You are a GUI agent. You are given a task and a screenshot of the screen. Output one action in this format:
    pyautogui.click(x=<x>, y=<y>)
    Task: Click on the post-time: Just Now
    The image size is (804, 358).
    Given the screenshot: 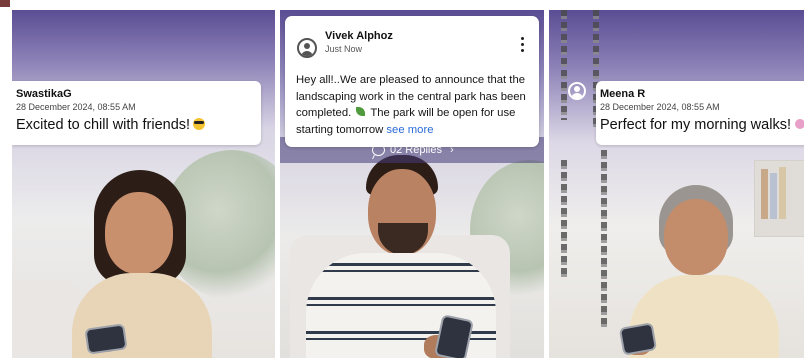 What is the action you would take?
    pyautogui.click(x=344, y=49)
    